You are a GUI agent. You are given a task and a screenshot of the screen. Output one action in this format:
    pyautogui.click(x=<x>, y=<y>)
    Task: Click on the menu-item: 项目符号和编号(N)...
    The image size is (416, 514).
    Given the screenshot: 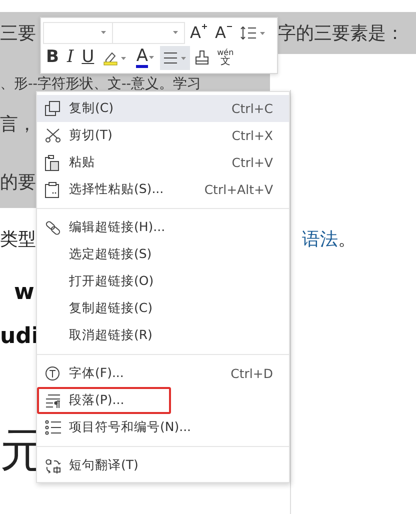 What is the action you would take?
    pyautogui.click(x=163, y=427)
    